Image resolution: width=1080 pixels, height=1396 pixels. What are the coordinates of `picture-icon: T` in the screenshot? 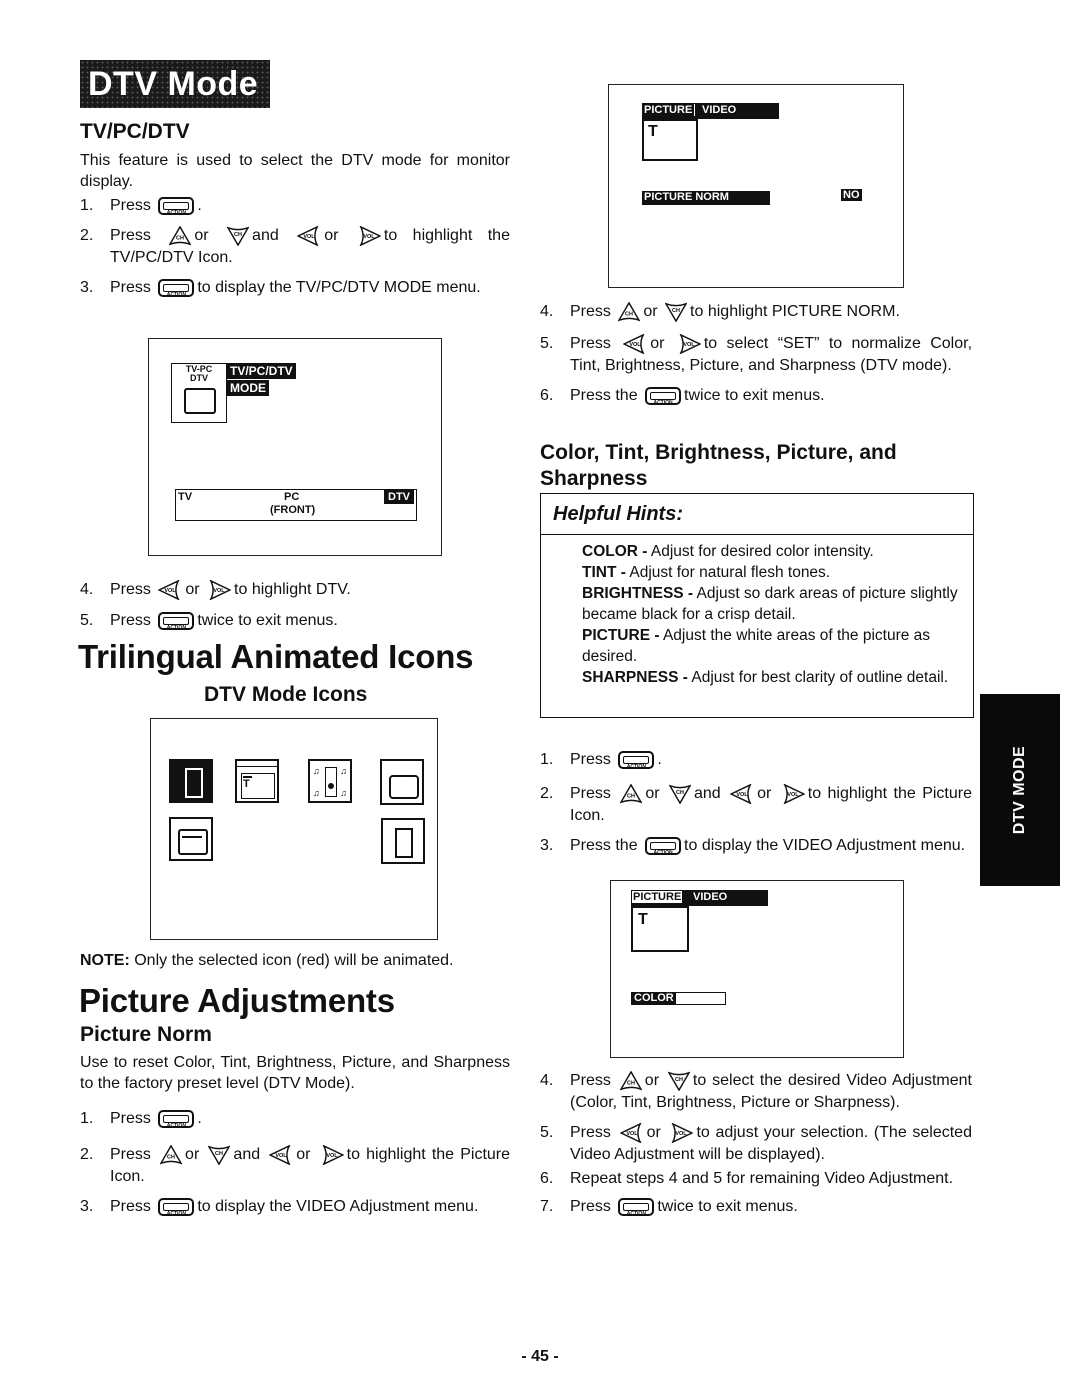 It's located at (257, 781).